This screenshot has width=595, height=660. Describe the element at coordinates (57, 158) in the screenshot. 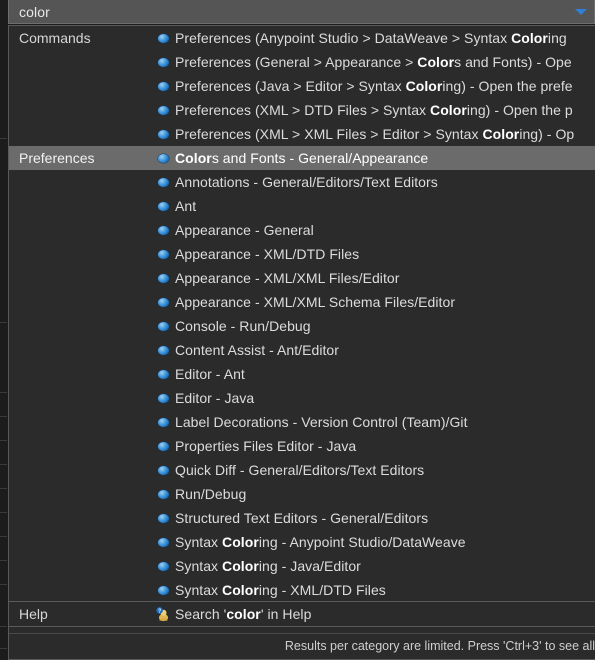

I see `category-label: Preferences` at that location.